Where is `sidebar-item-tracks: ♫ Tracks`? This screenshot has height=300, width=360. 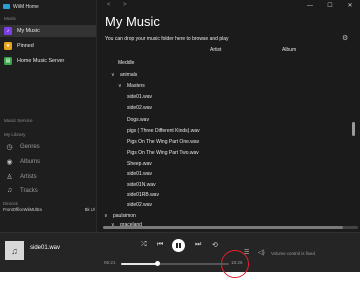
sidebar-item-tracks: ♫ Tracks is located at coordinates (48, 190).